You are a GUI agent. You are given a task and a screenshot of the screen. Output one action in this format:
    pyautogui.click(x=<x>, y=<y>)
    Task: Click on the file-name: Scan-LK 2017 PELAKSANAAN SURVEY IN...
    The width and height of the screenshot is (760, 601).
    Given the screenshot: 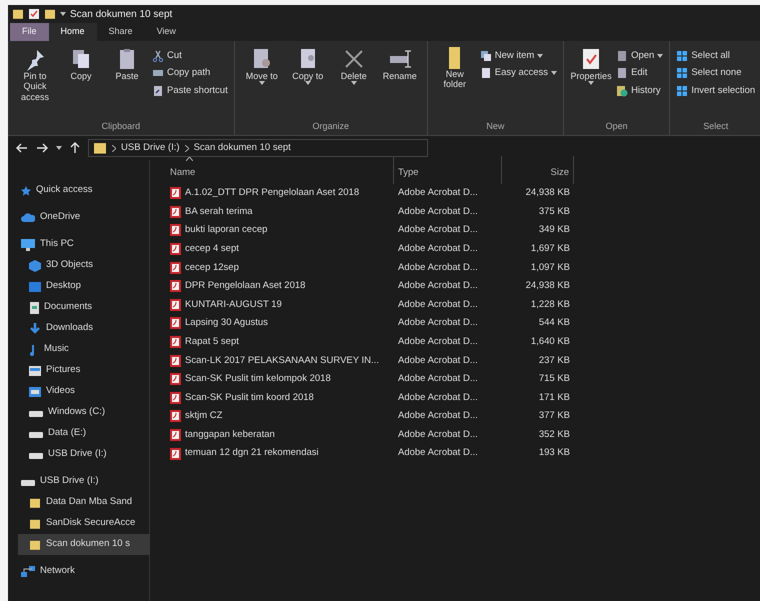 What is the action you would take?
    pyautogui.click(x=280, y=361)
    